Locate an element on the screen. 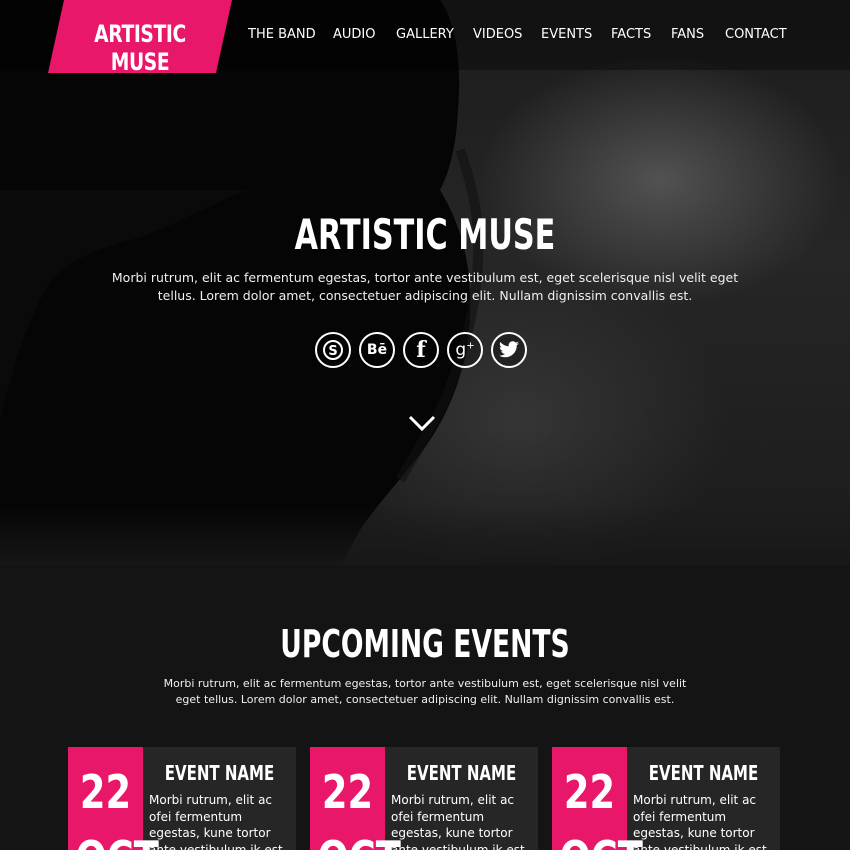 Image resolution: width=850 pixels, height=850 pixels. logo-text: ARTISTIC MUSE is located at coordinates (140, 48).